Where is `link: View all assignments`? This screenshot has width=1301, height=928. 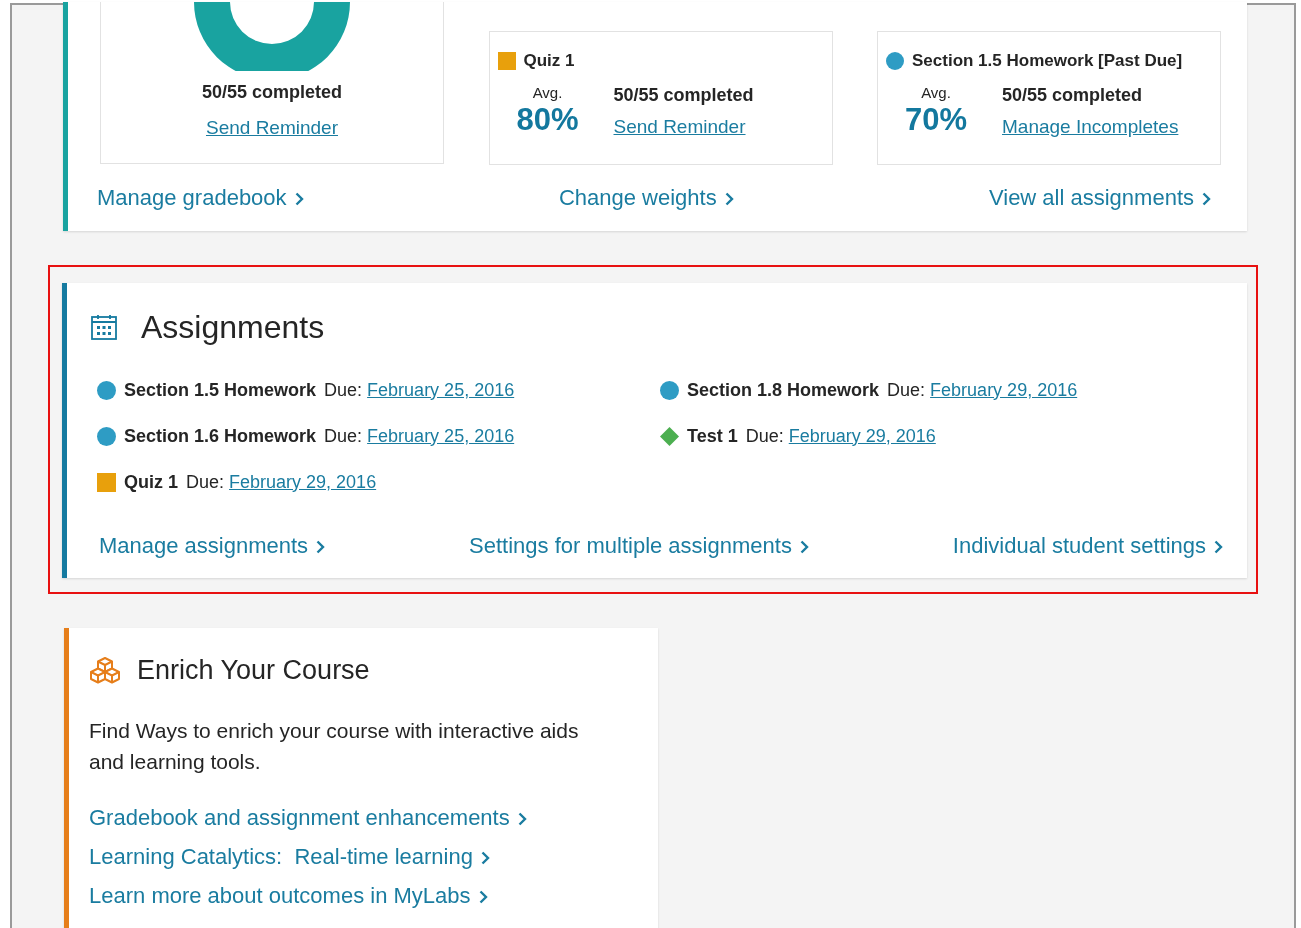 link: View all assignments is located at coordinates (1099, 197).